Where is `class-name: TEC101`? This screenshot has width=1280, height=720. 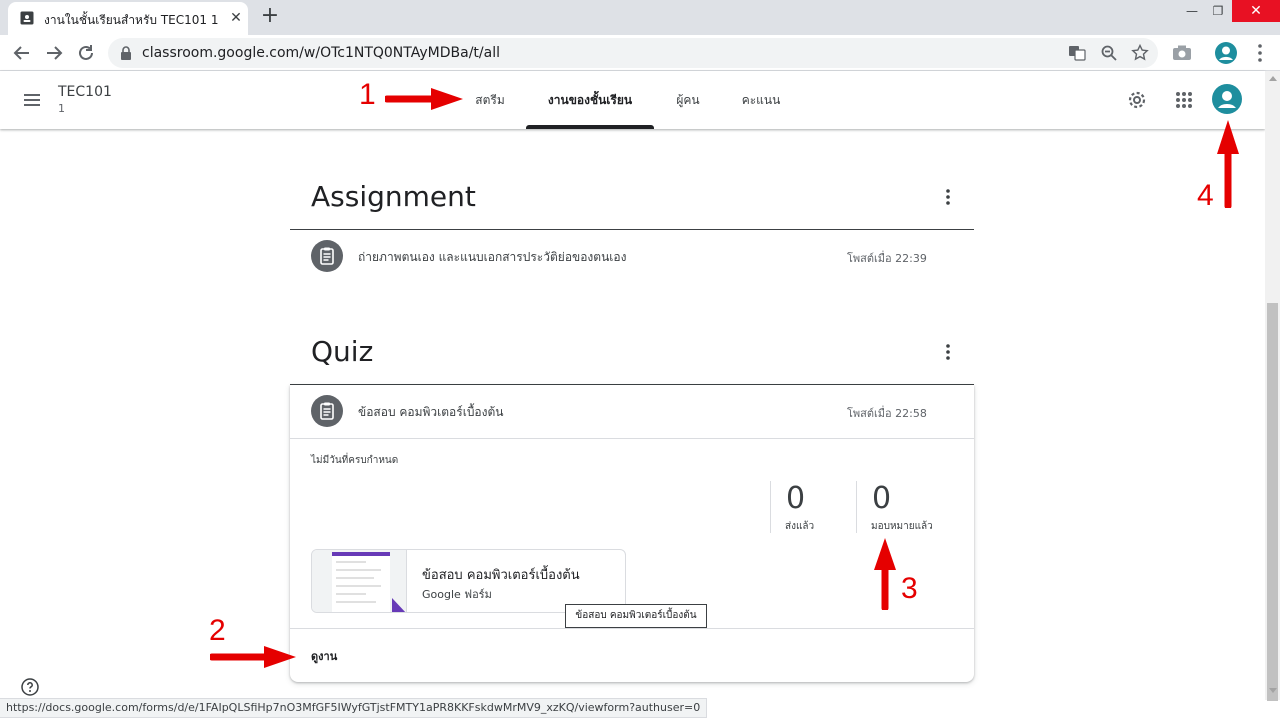
class-name: TEC101 is located at coordinates (85, 92).